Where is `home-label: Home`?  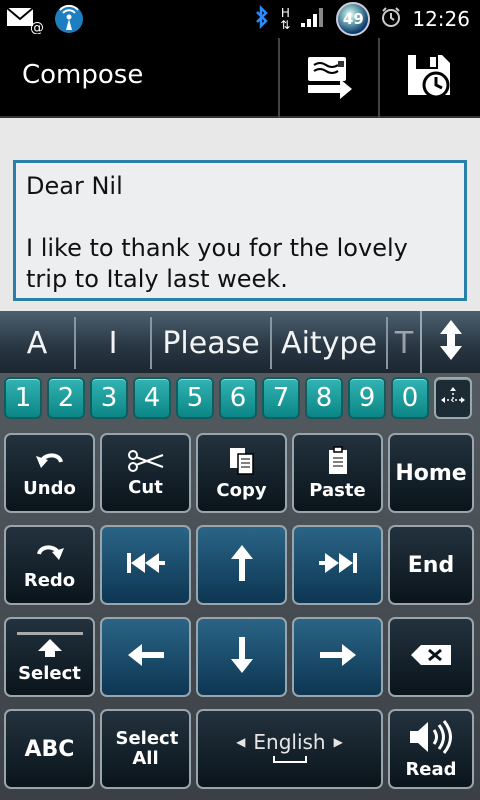
home-label: Home is located at coordinates (431, 473).